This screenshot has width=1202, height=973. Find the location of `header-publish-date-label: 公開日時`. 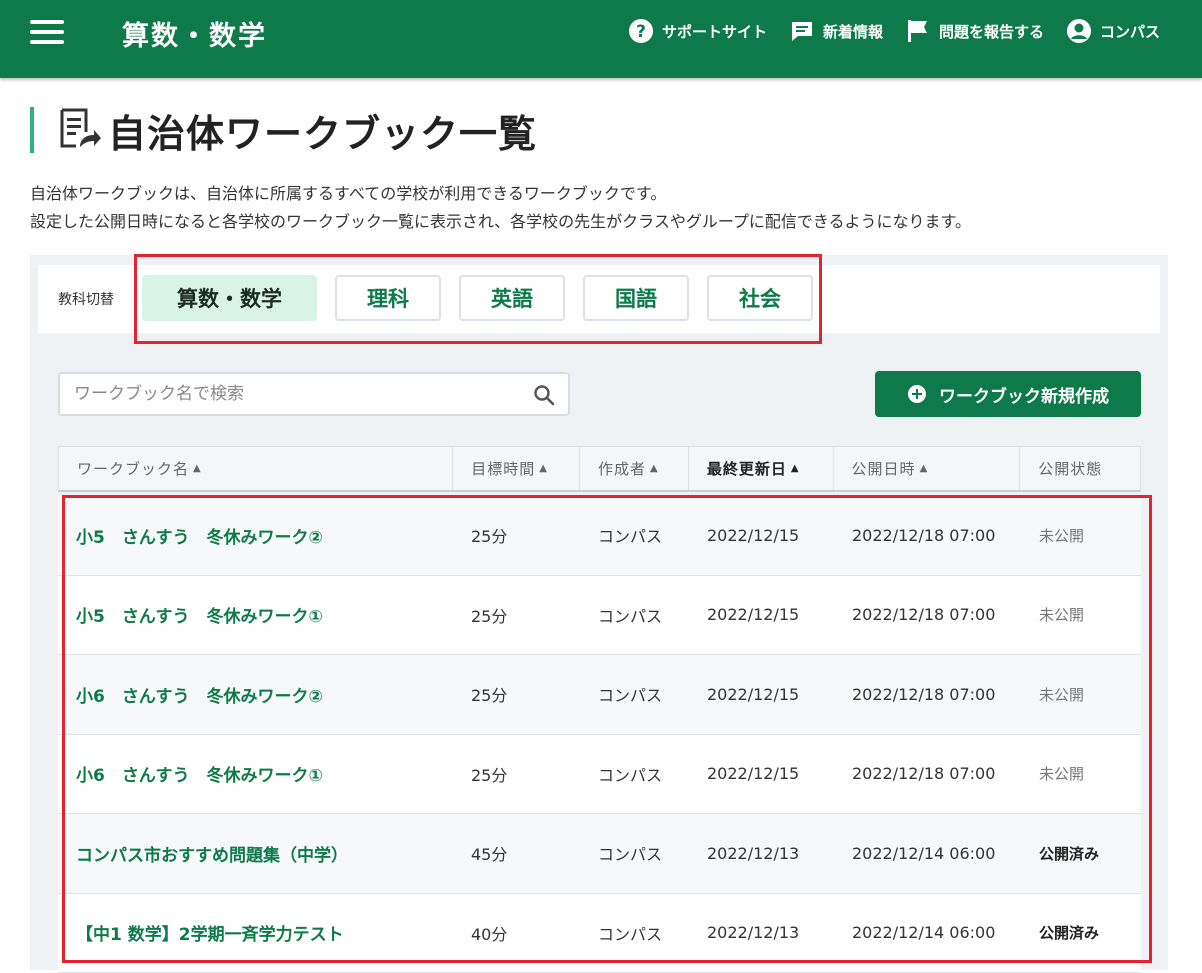

header-publish-date-label: 公開日時 is located at coordinates (884, 468).